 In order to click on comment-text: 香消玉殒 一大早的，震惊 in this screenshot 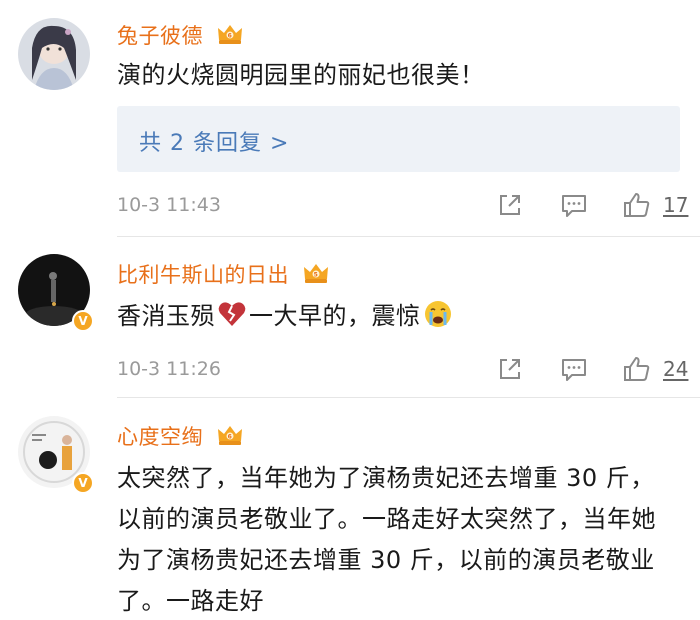, I will do `click(393, 316)`.